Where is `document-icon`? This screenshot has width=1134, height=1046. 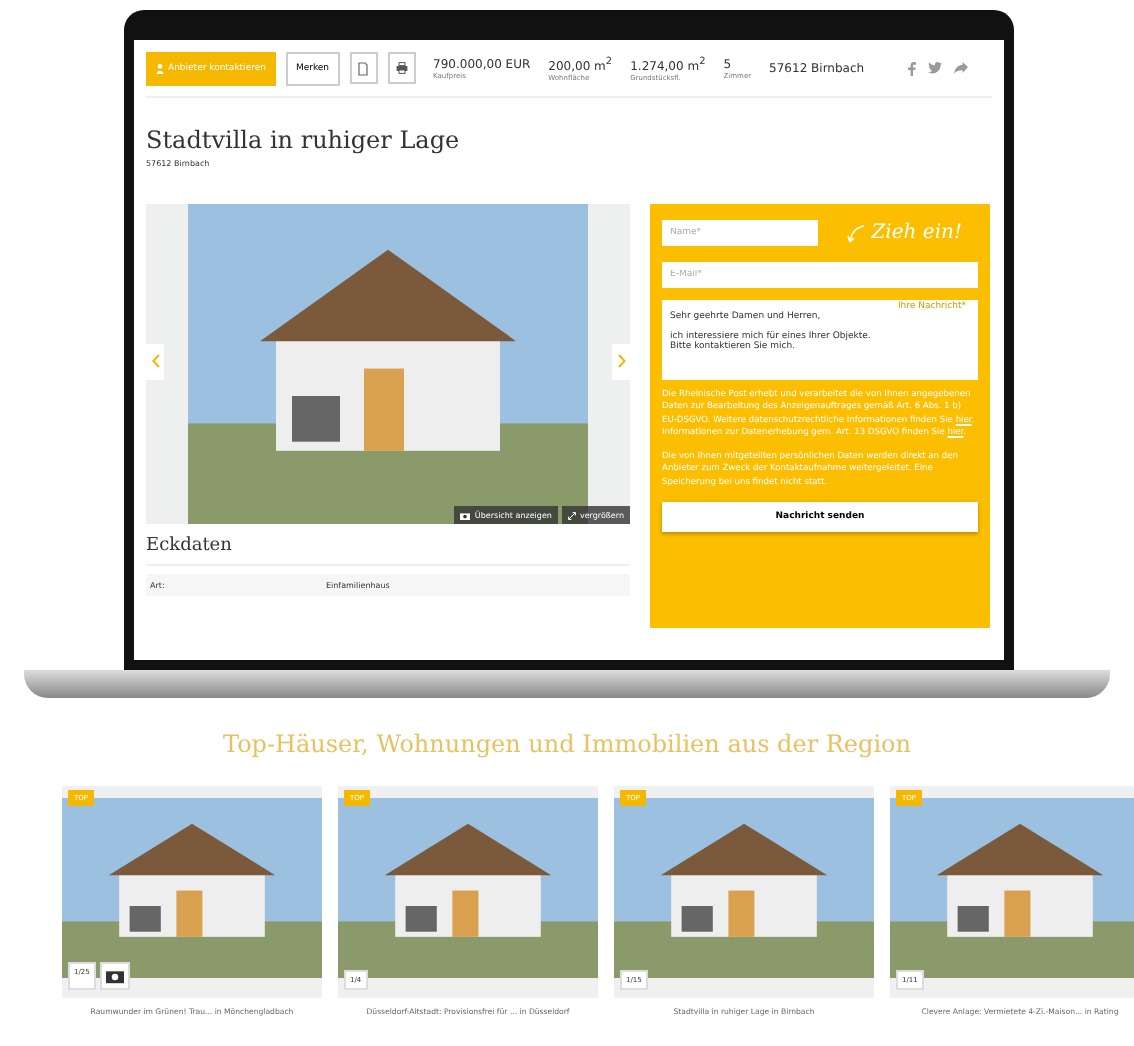
document-icon is located at coordinates (363, 68).